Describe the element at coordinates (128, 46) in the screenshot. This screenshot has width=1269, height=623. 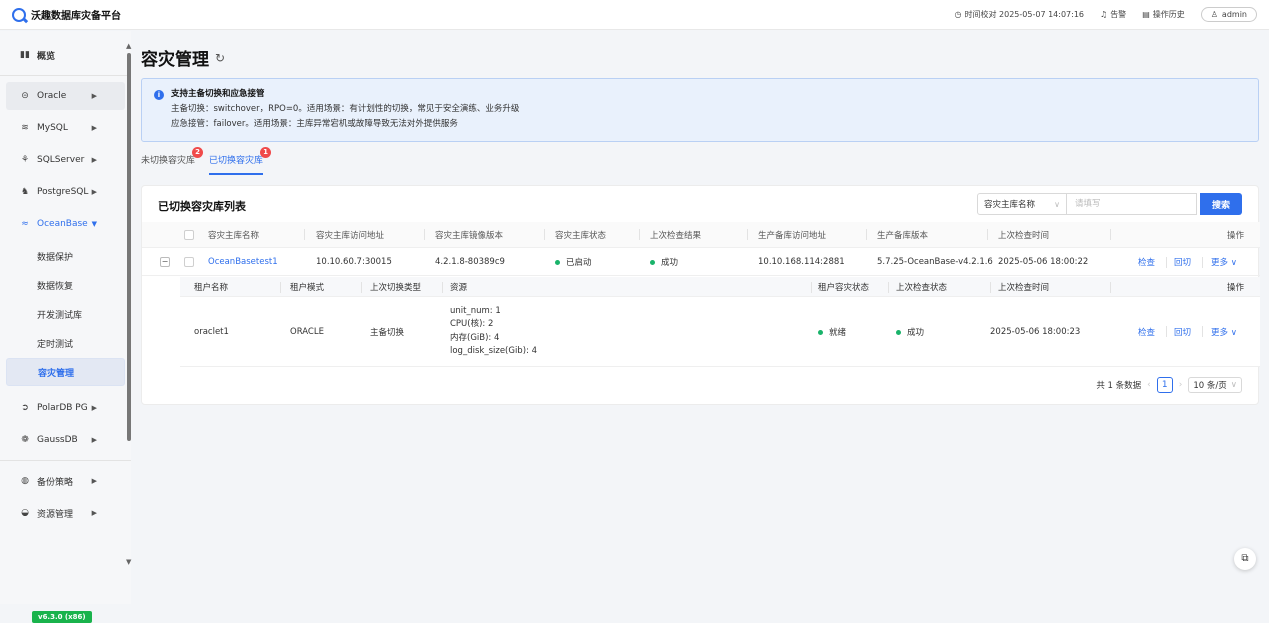
I see `scroll-up-arrow: ▲` at that location.